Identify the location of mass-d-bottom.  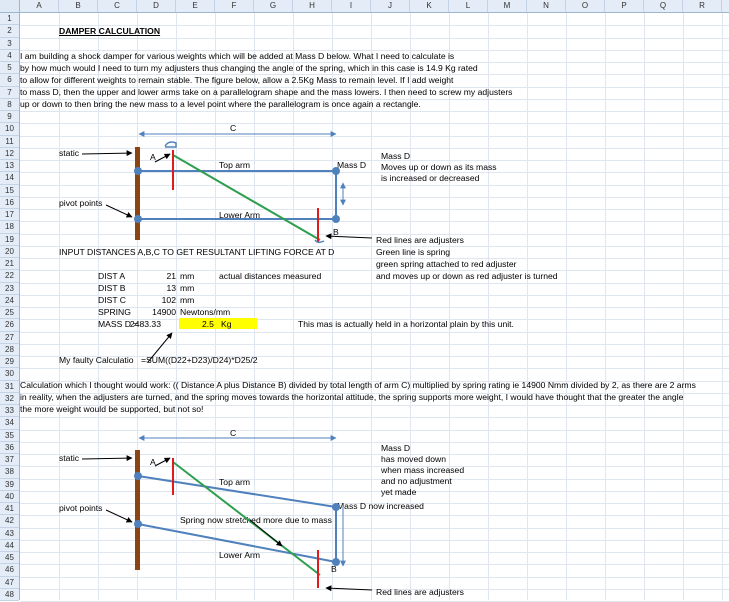
(336, 219).